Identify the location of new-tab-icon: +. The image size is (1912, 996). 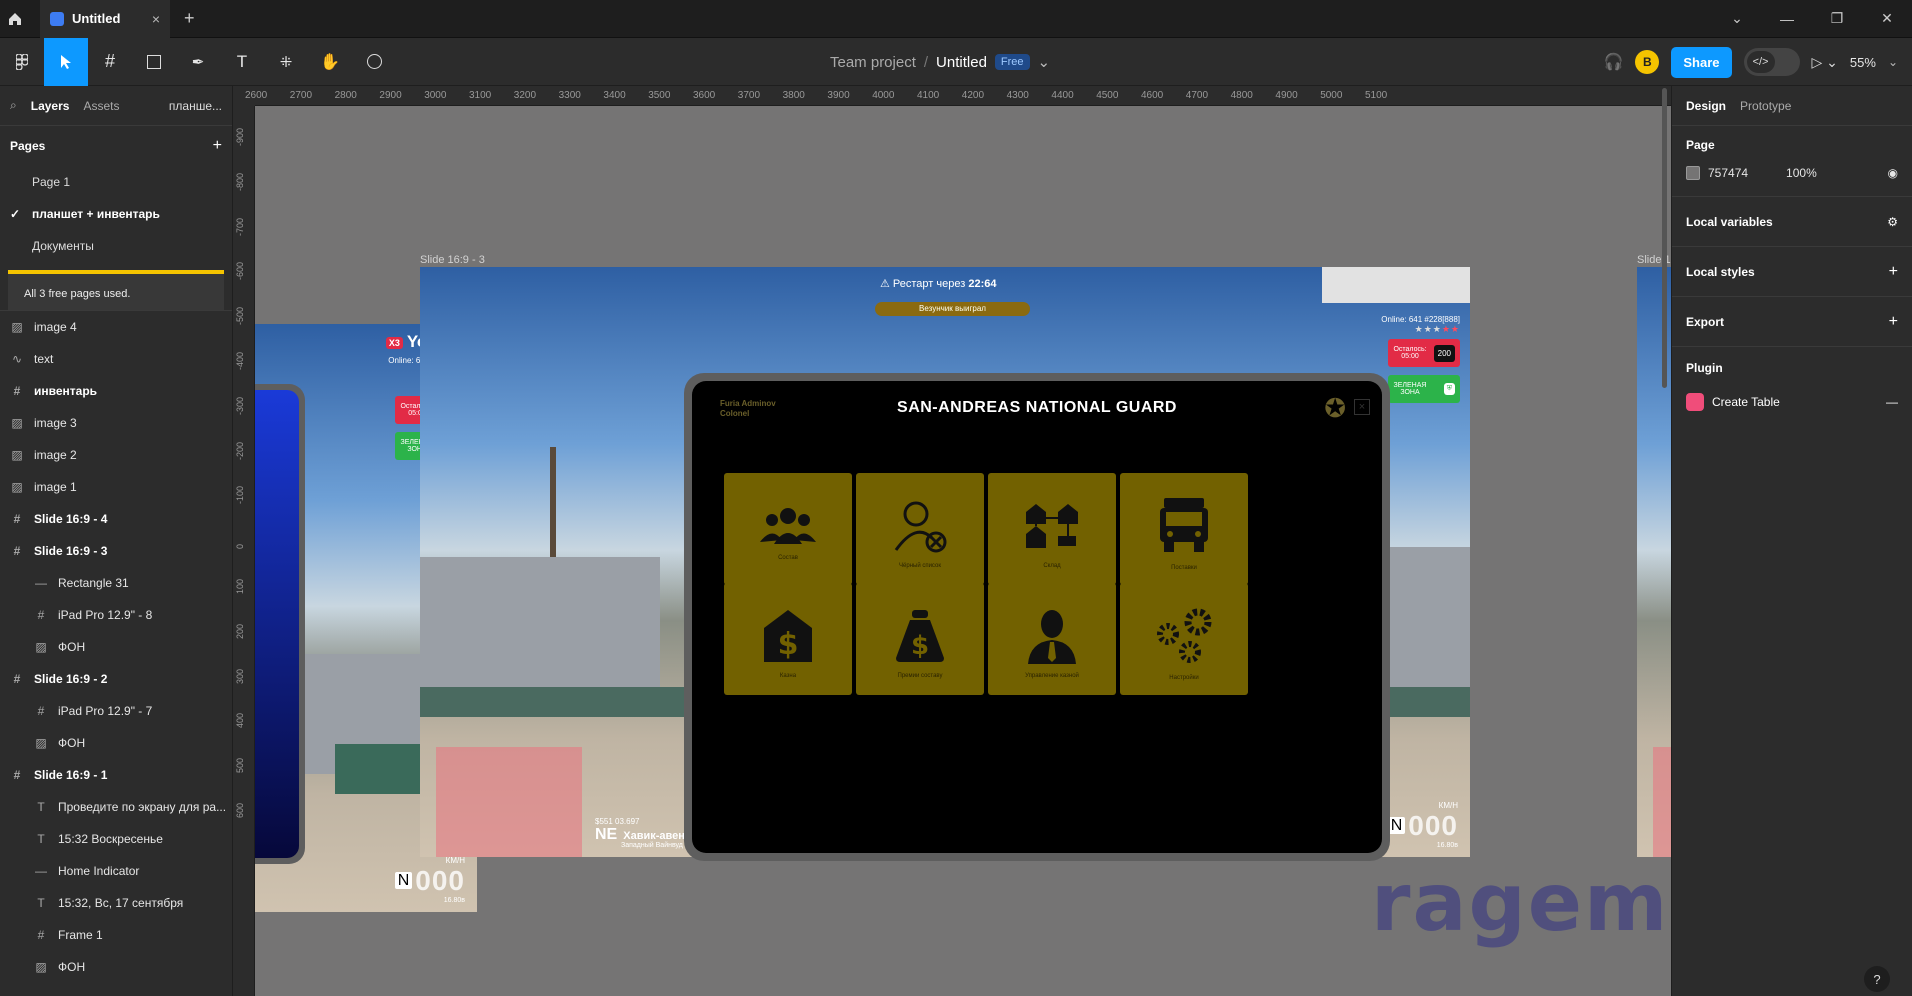
(189, 18).